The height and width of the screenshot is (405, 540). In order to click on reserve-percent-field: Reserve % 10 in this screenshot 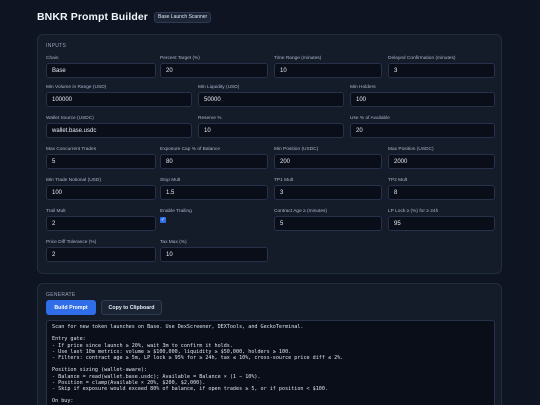, I will do `click(271, 127)`.